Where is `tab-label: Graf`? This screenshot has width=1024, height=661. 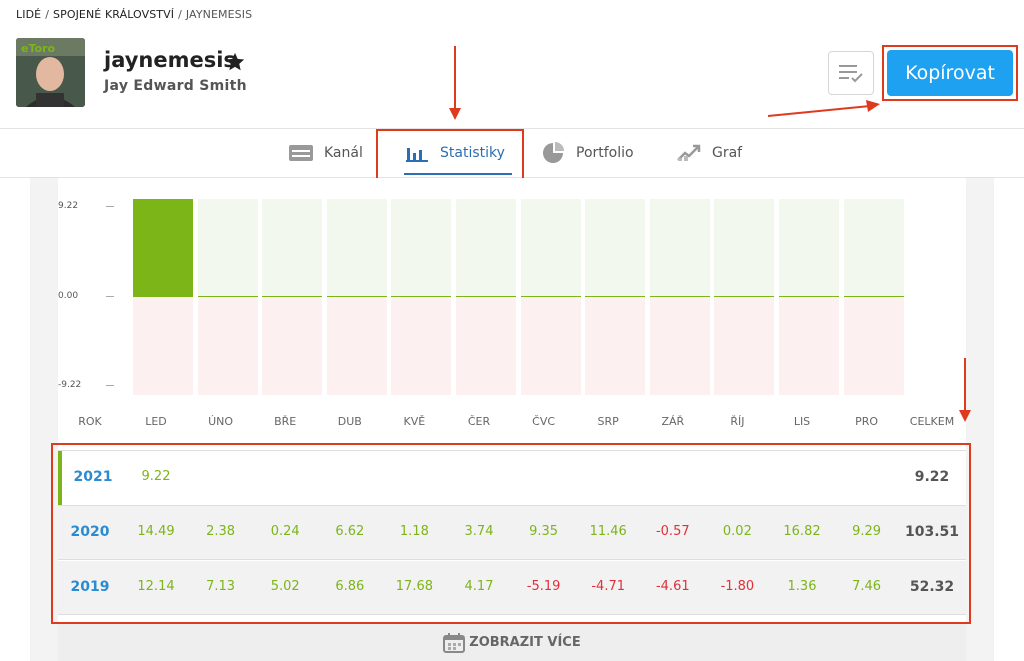
tab-label: Graf is located at coordinates (727, 153).